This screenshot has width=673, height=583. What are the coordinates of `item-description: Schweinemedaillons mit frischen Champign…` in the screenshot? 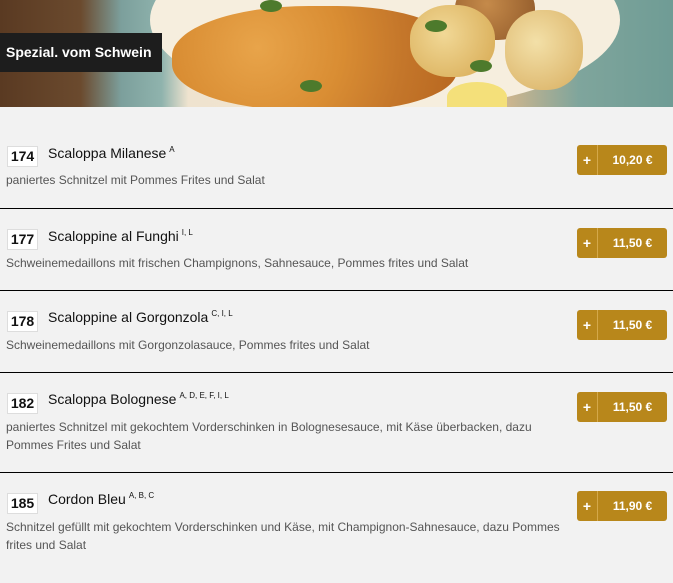 It's located at (237, 263).